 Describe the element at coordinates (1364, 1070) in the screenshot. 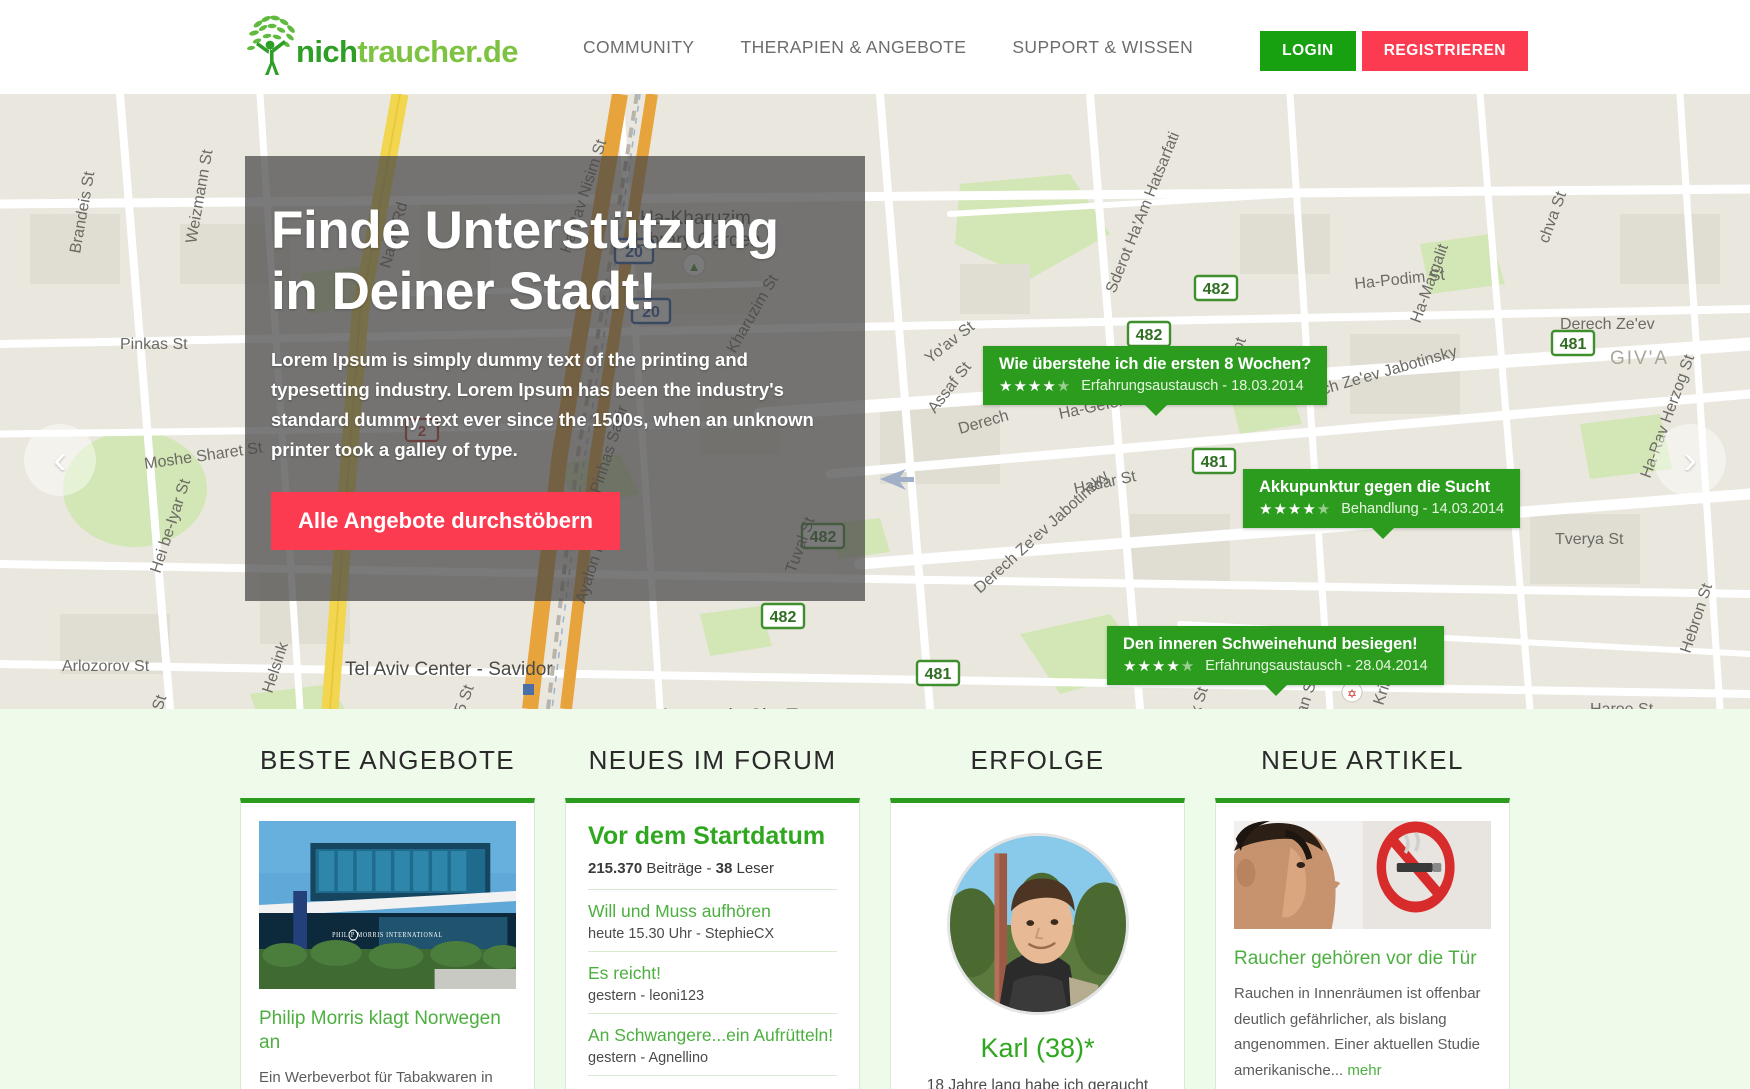

I see `article-more-link: mehr` at that location.